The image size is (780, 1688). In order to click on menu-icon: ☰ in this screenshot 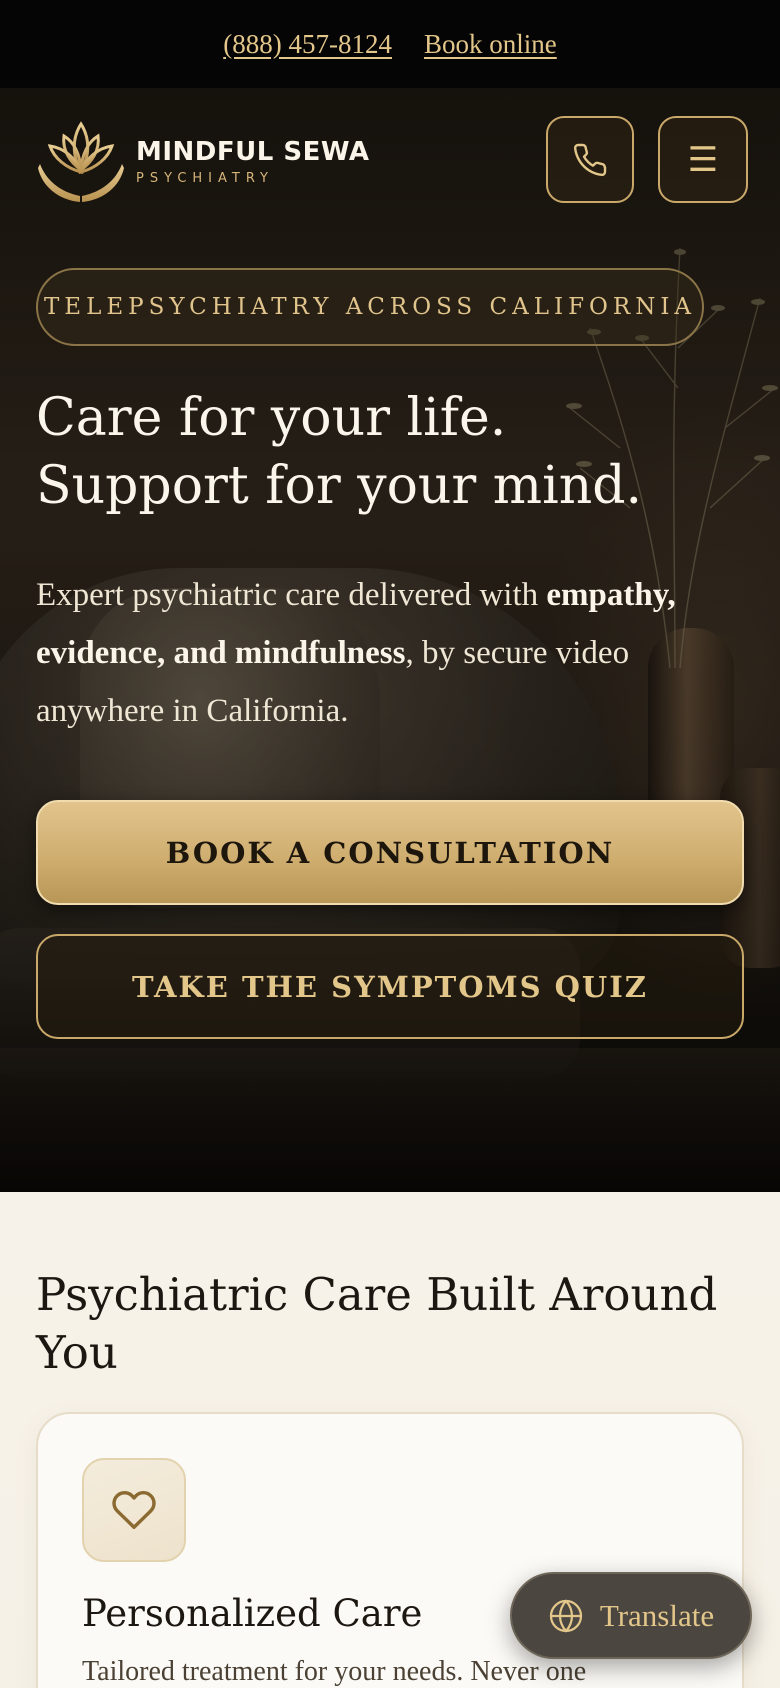, I will do `click(703, 159)`.